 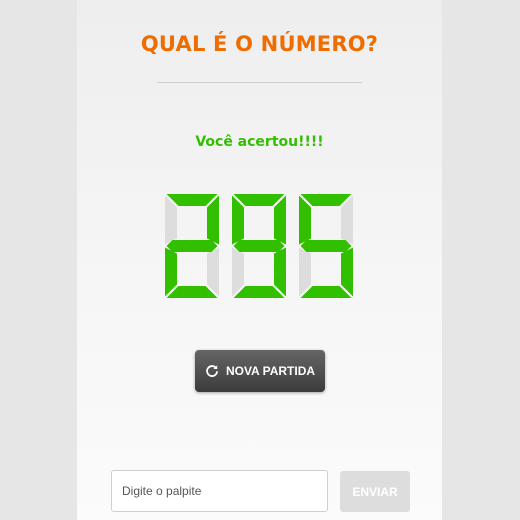 I want to click on page-title: QUAL É O NÚMERO?, so click(x=259, y=44).